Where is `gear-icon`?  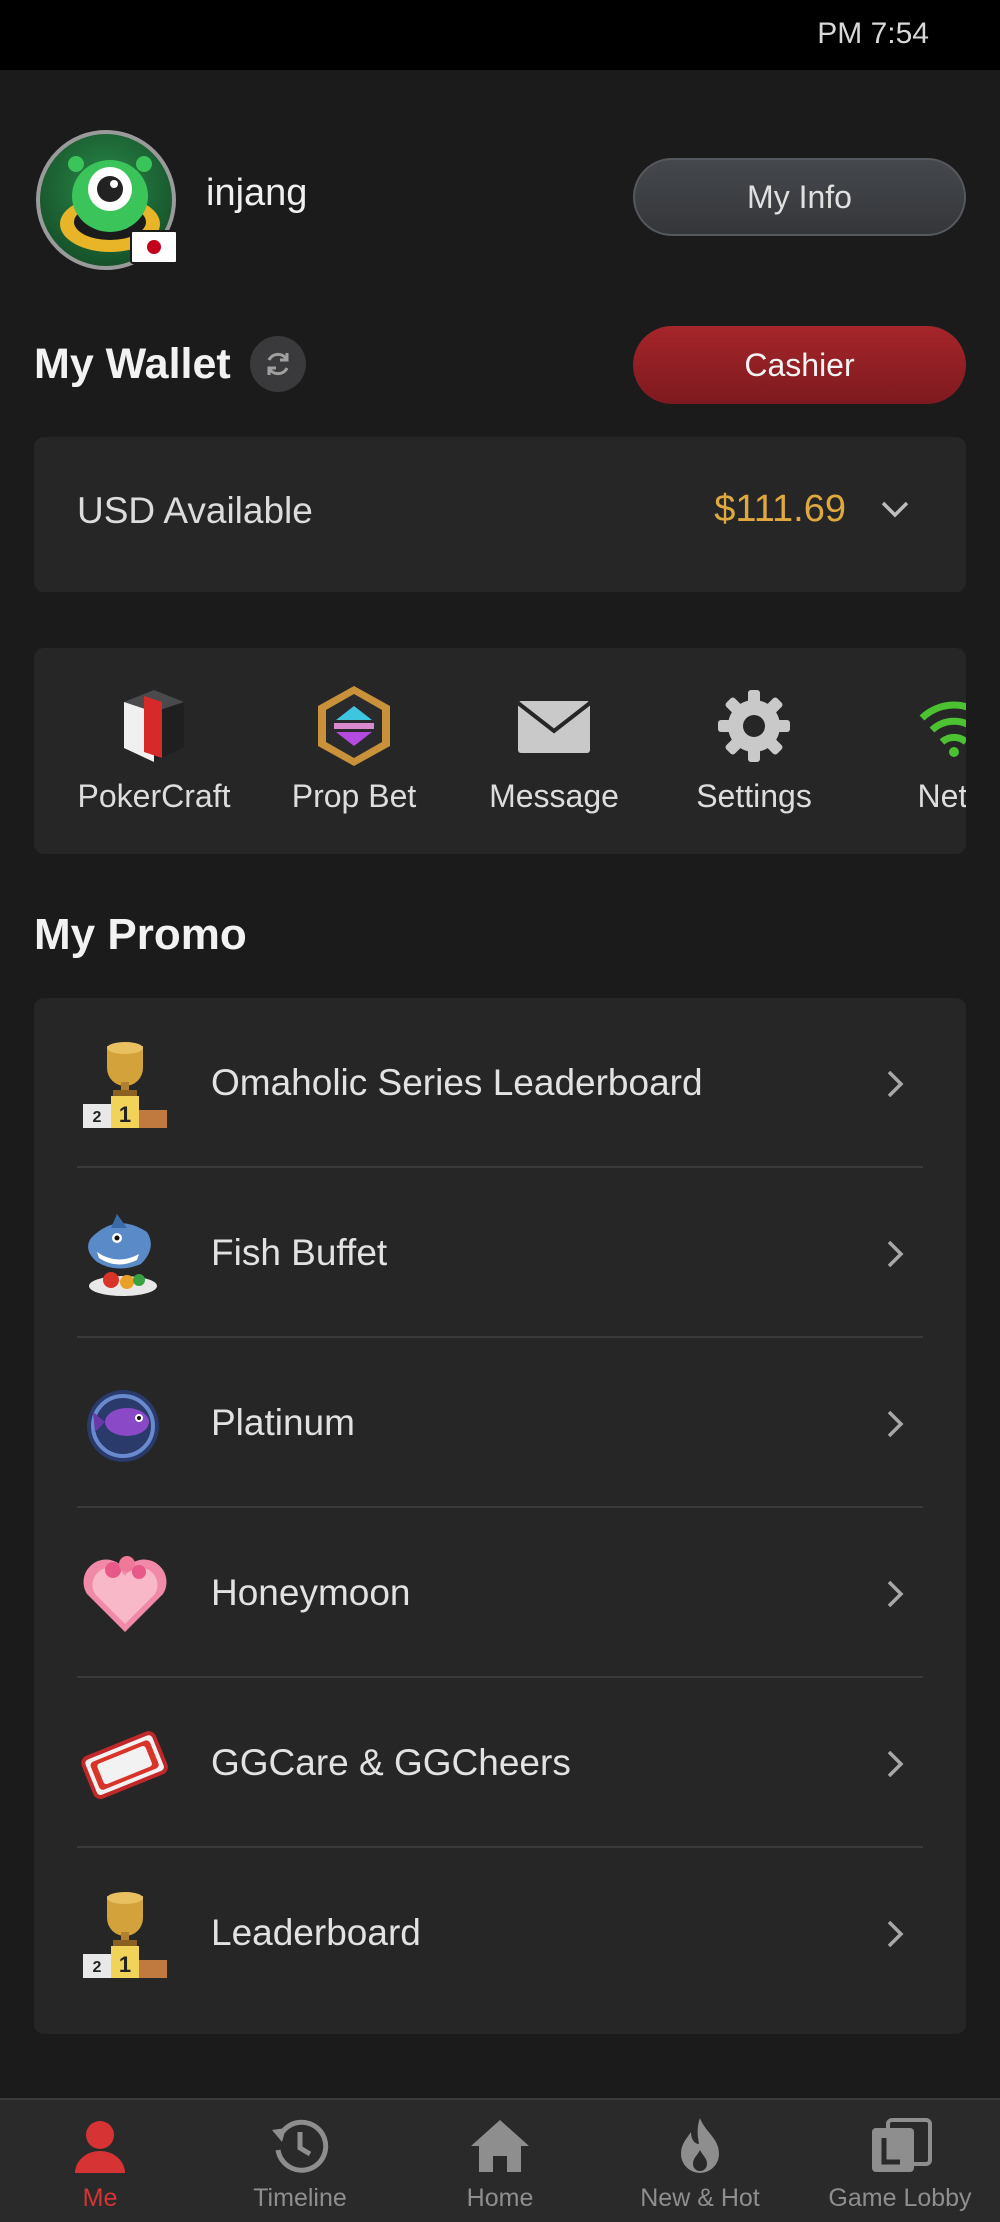 gear-icon is located at coordinates (754, 726).